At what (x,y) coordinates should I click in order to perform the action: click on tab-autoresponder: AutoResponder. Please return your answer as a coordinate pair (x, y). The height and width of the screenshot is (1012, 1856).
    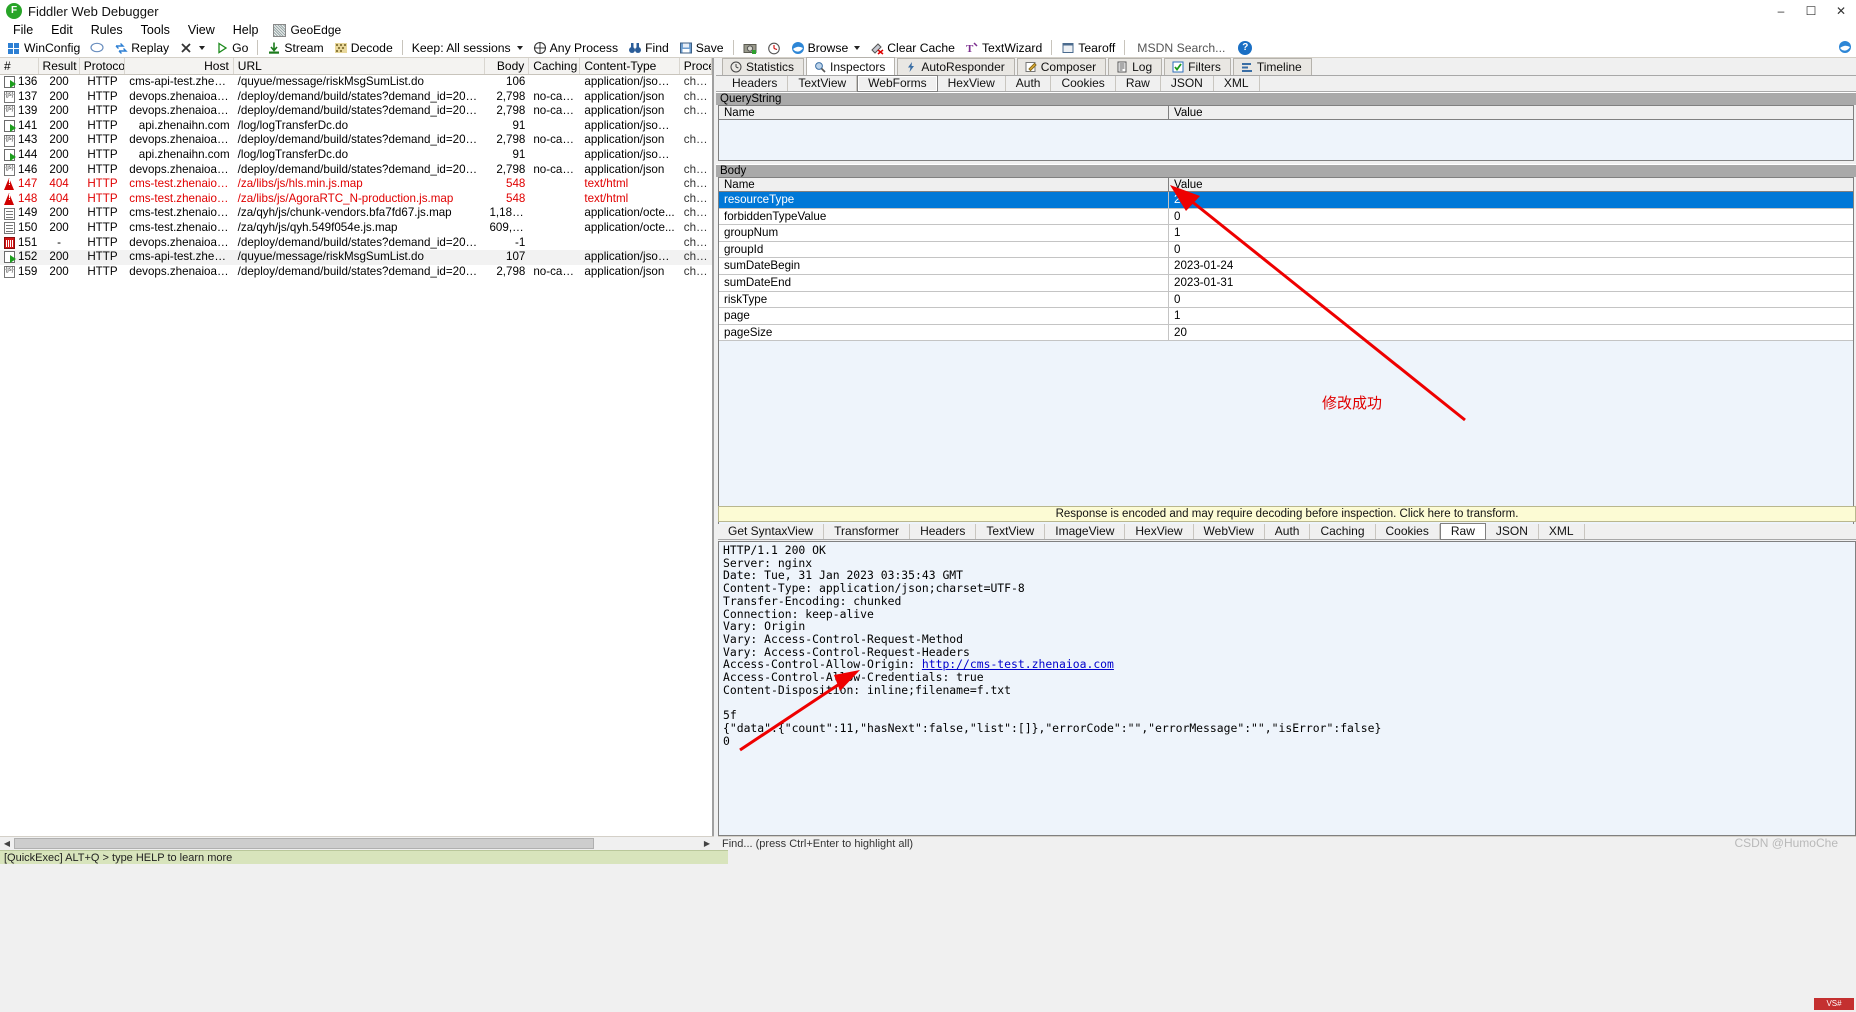
    Looking at the image, I should click on (956, 66).